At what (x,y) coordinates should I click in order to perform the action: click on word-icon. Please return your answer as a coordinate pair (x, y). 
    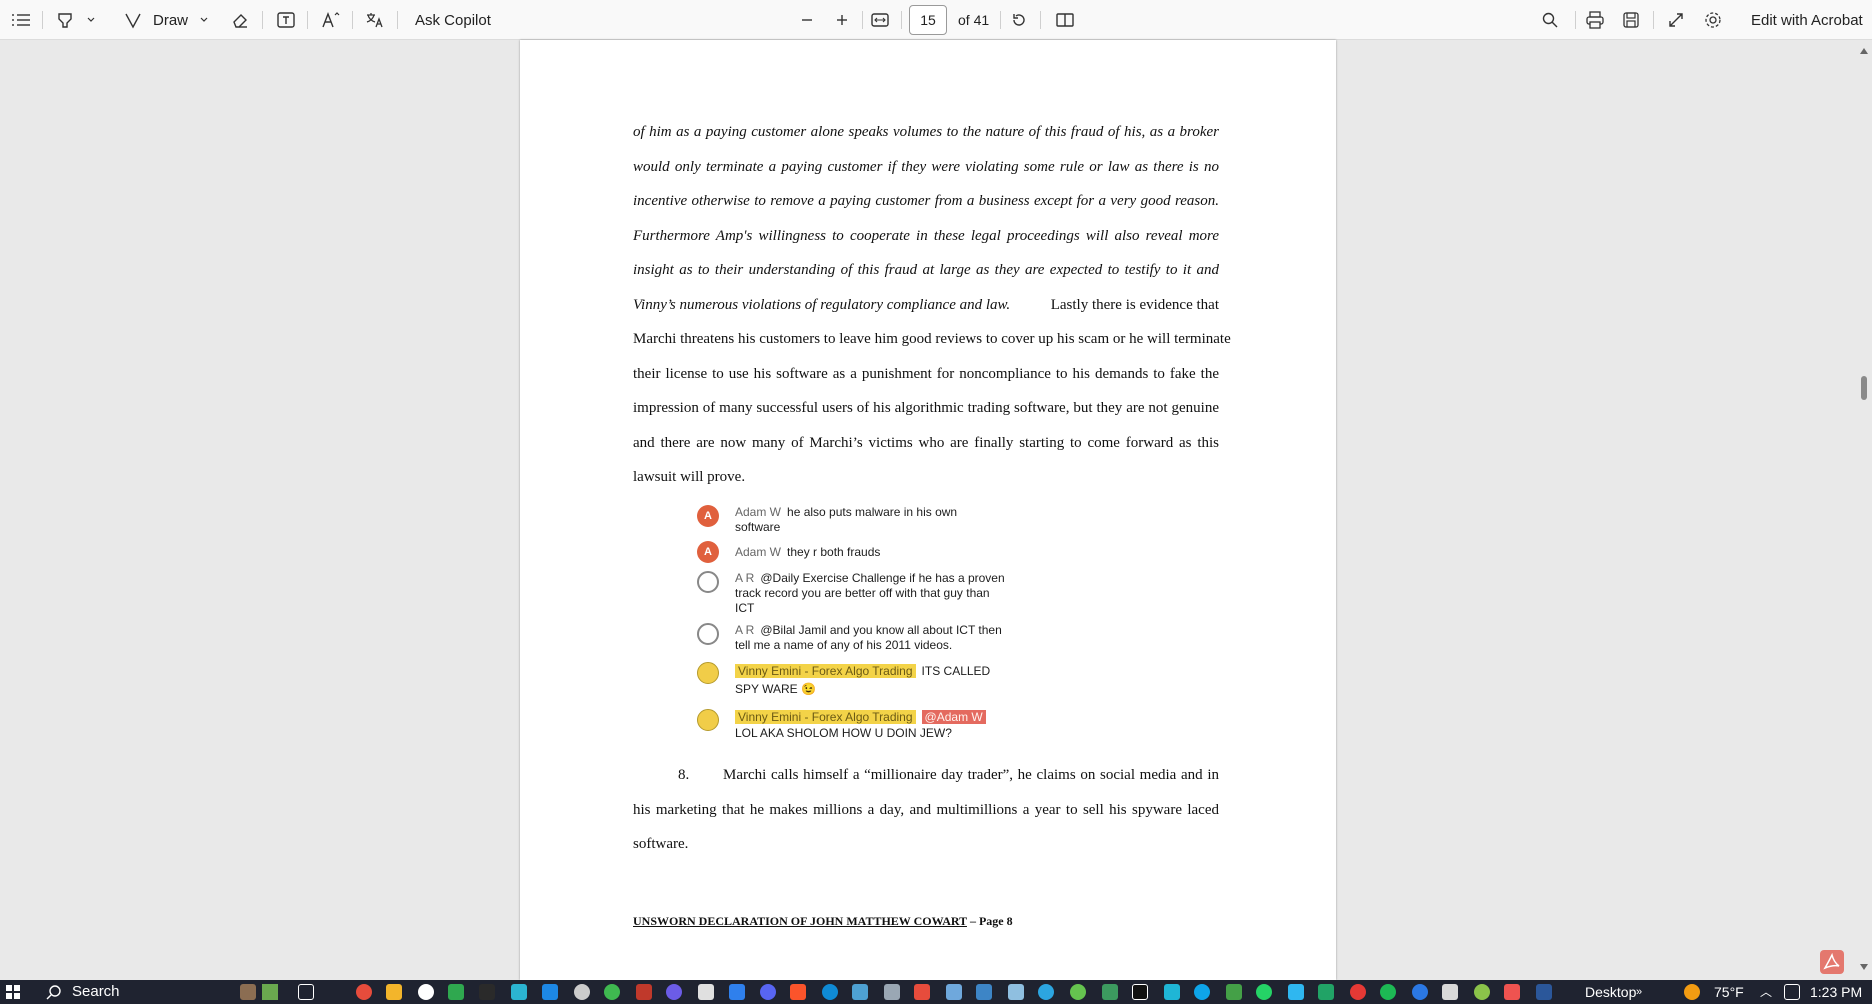
    Looking at the image, I should click on (1544, 992).